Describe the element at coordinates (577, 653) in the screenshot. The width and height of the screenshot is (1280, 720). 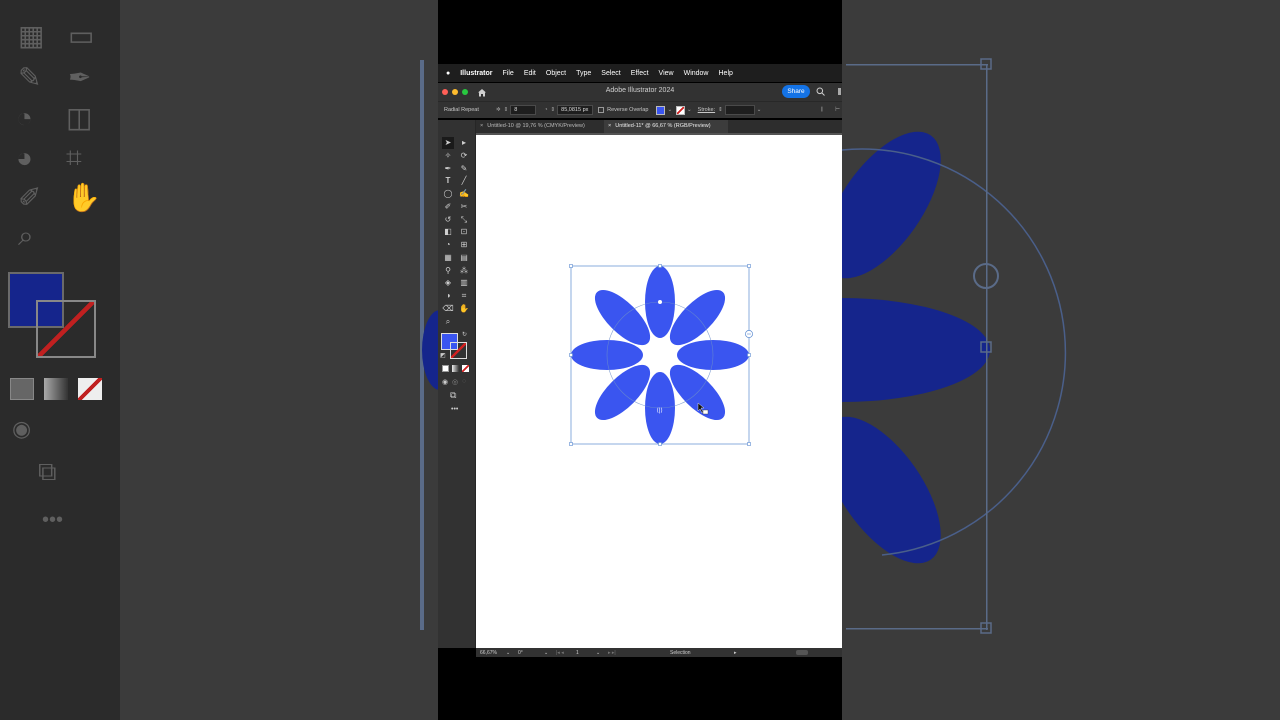
I see `artboard-number: 1` at that location.